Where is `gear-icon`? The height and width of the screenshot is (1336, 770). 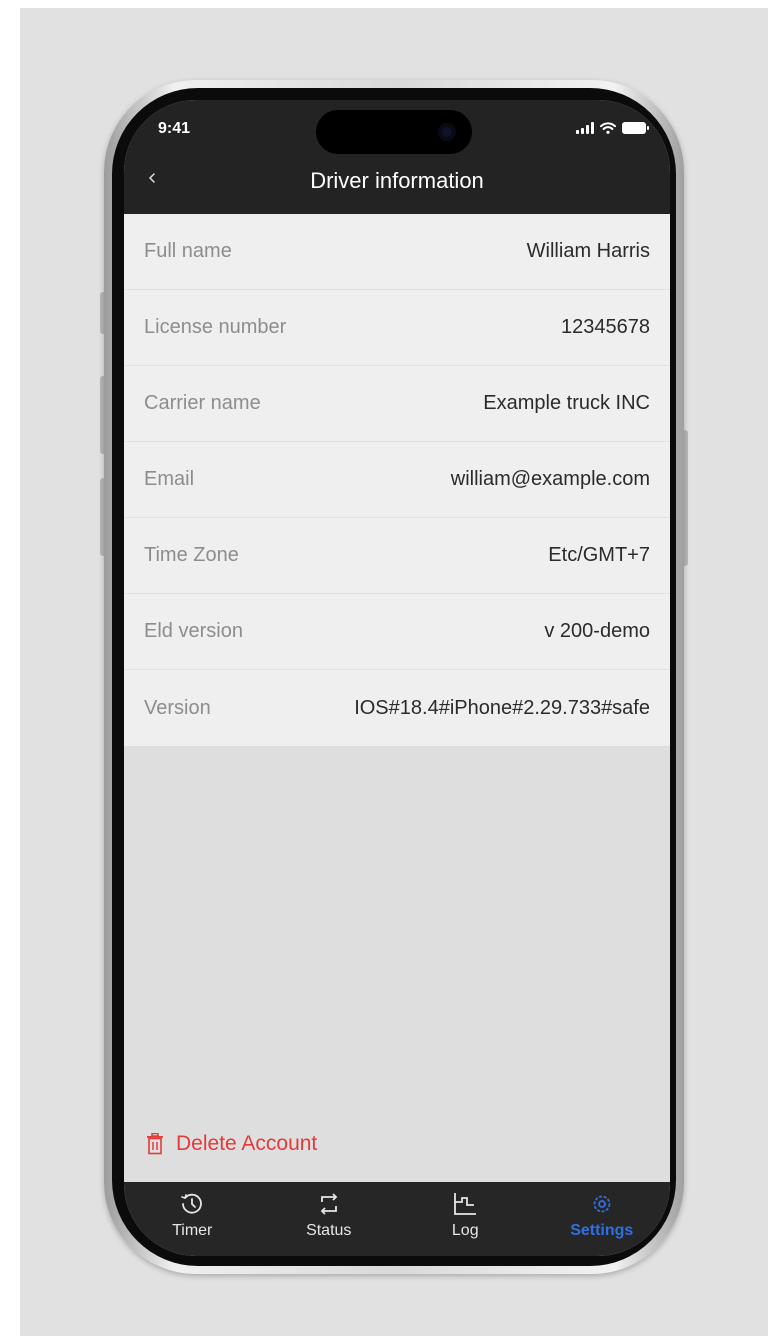 gear-icon is located at coordinates (602, 1204).